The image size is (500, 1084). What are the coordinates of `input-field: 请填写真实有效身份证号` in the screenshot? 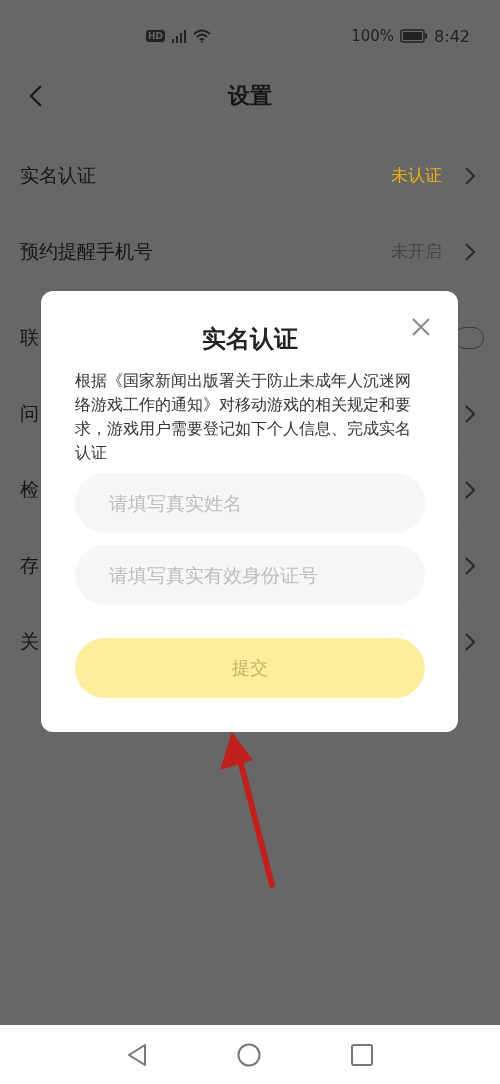 It's located at (249, 575).